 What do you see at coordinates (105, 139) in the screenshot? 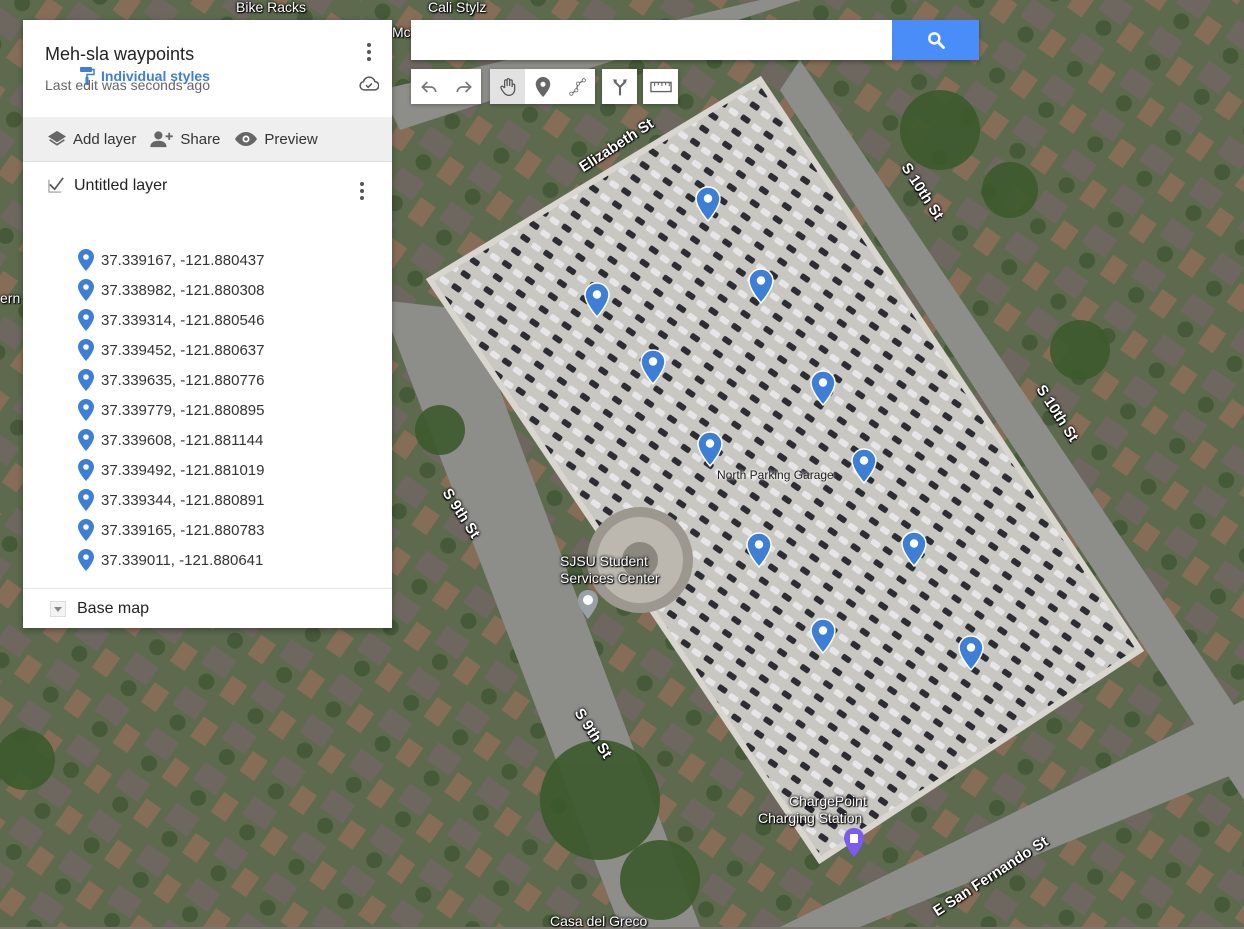
I see `add-layer-label: Add layer` at bounding box center [105, 139].